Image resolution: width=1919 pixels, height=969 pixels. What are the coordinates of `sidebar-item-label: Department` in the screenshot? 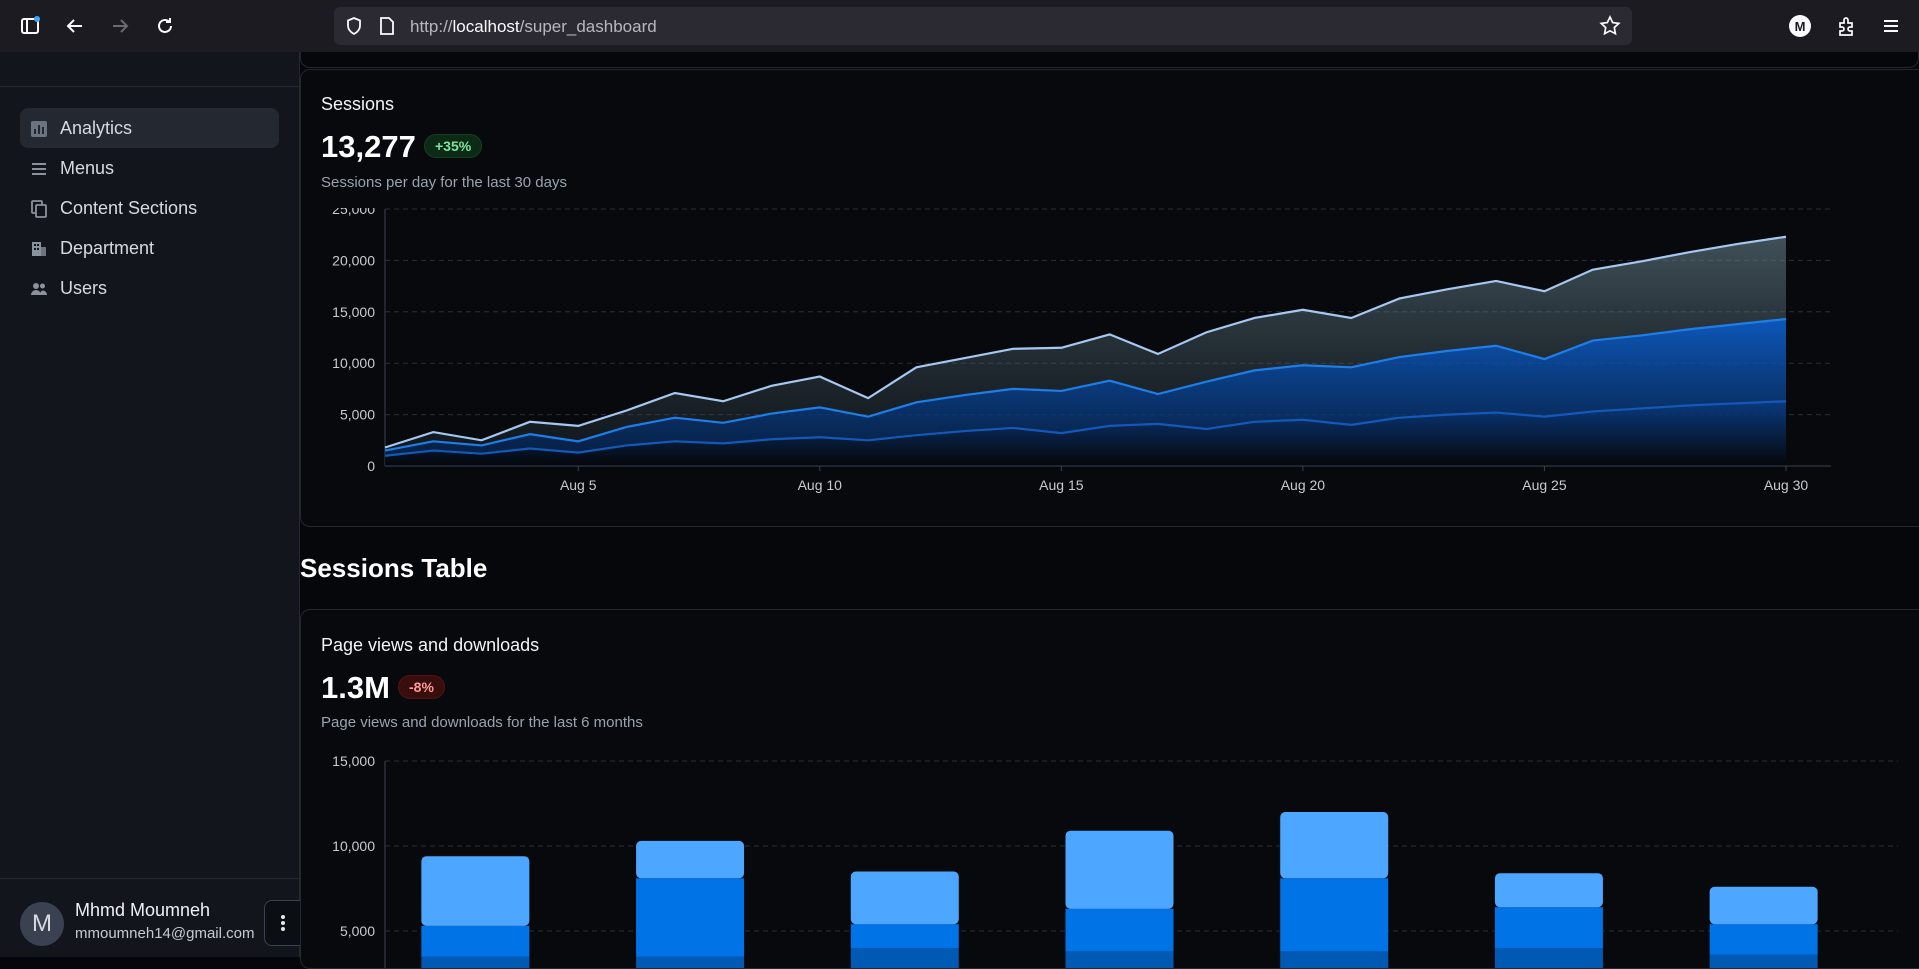 It's located at (107, 248).